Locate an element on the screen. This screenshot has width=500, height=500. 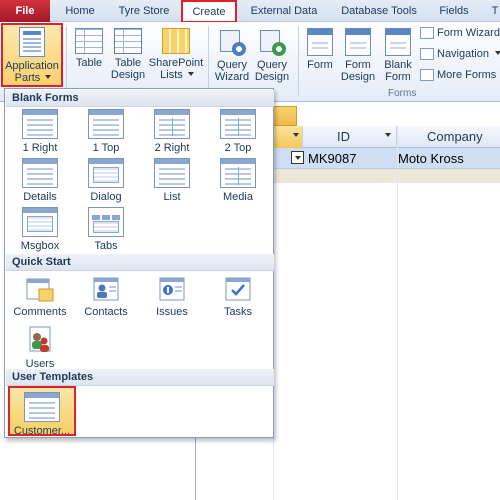
application-parts-button: Application Parts is located at coordinates (32, 55).